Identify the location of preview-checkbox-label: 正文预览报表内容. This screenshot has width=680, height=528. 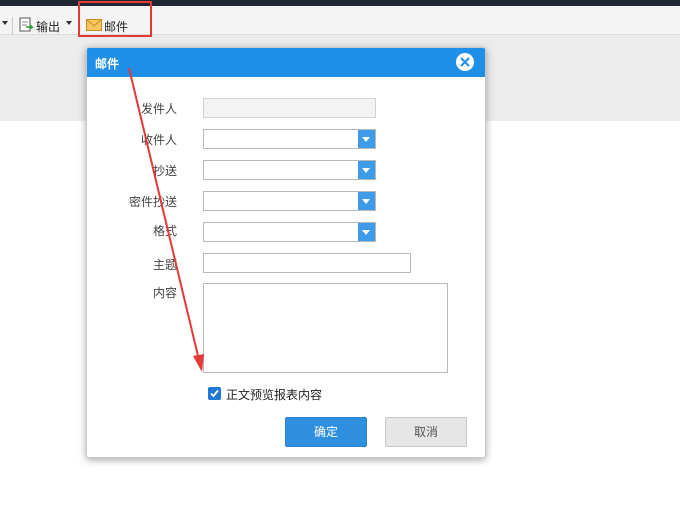
(274, 394).